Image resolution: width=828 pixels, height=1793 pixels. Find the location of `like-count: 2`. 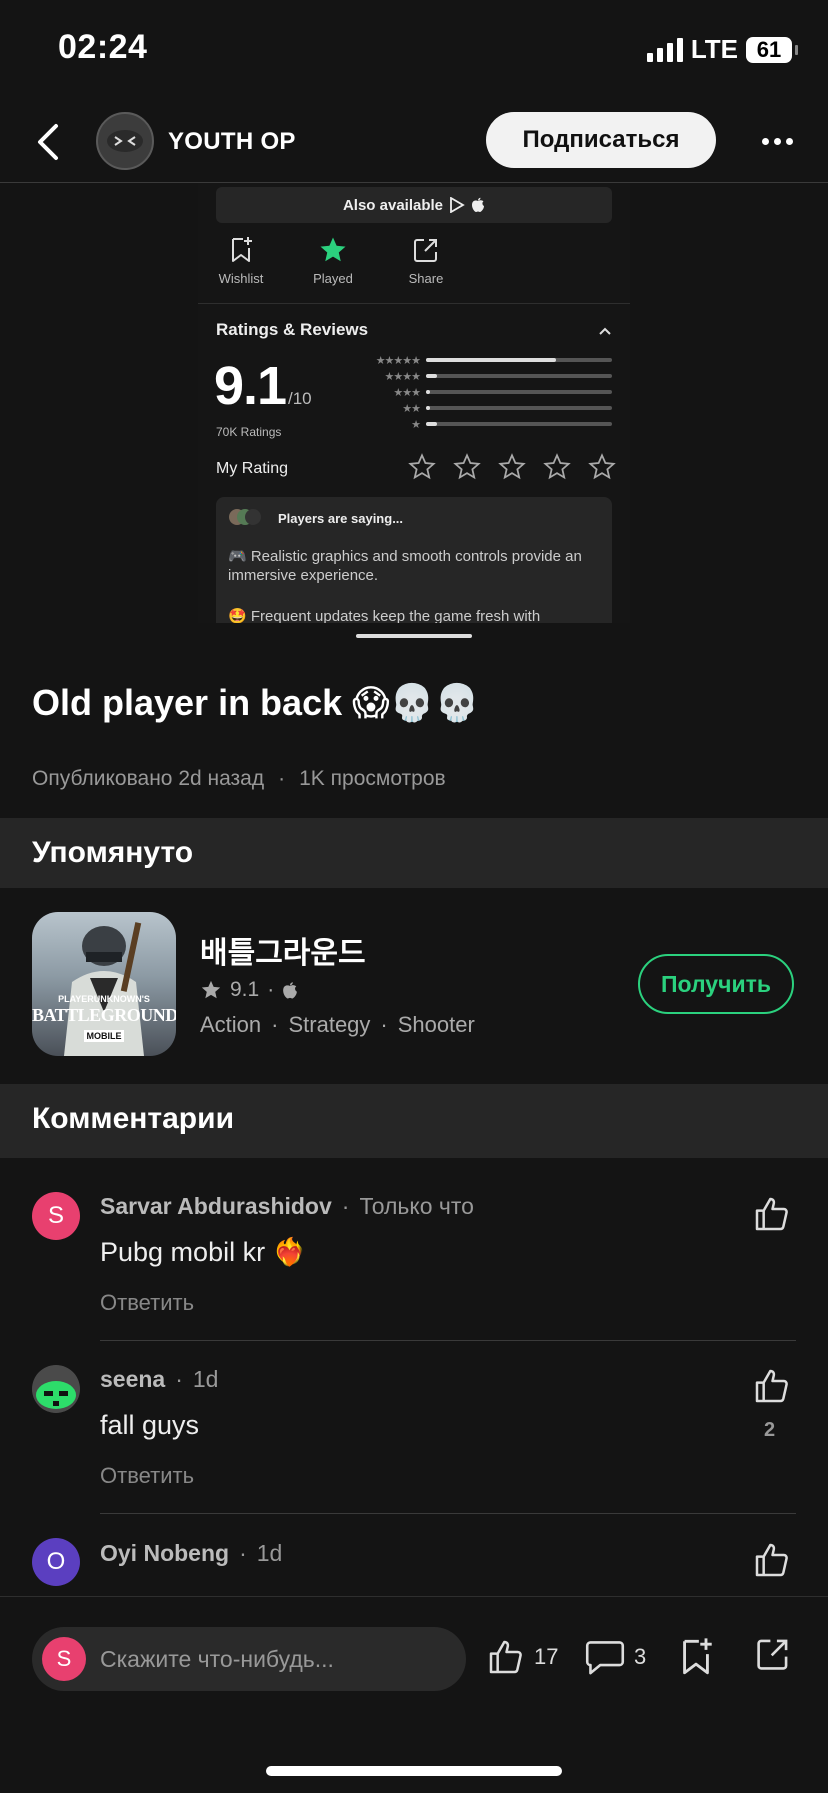

like-count: 2 is located at coordinates (770, 1430).